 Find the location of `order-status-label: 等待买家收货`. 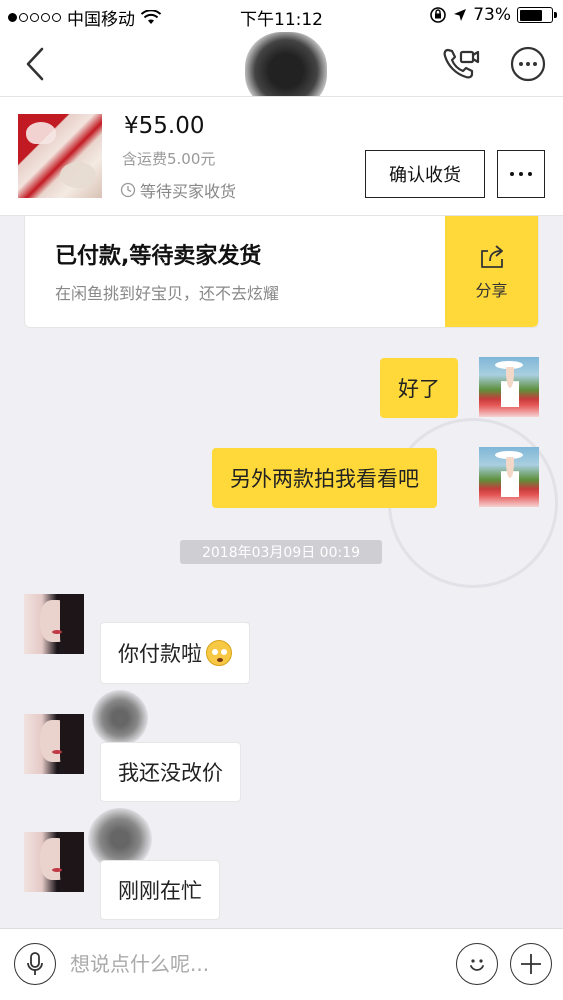

order-status-label: 等待买家收货 is located at coordinates (188, 191).